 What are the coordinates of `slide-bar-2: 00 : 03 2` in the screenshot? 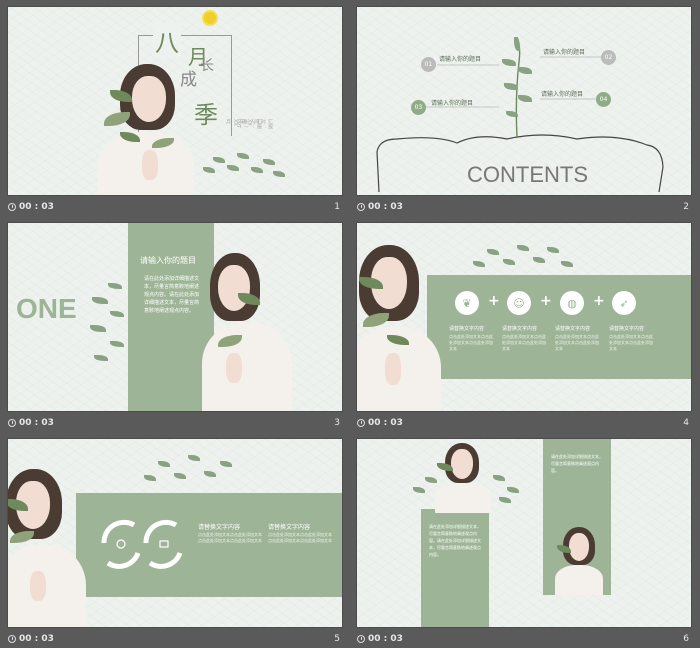 It's located at (524, 207).